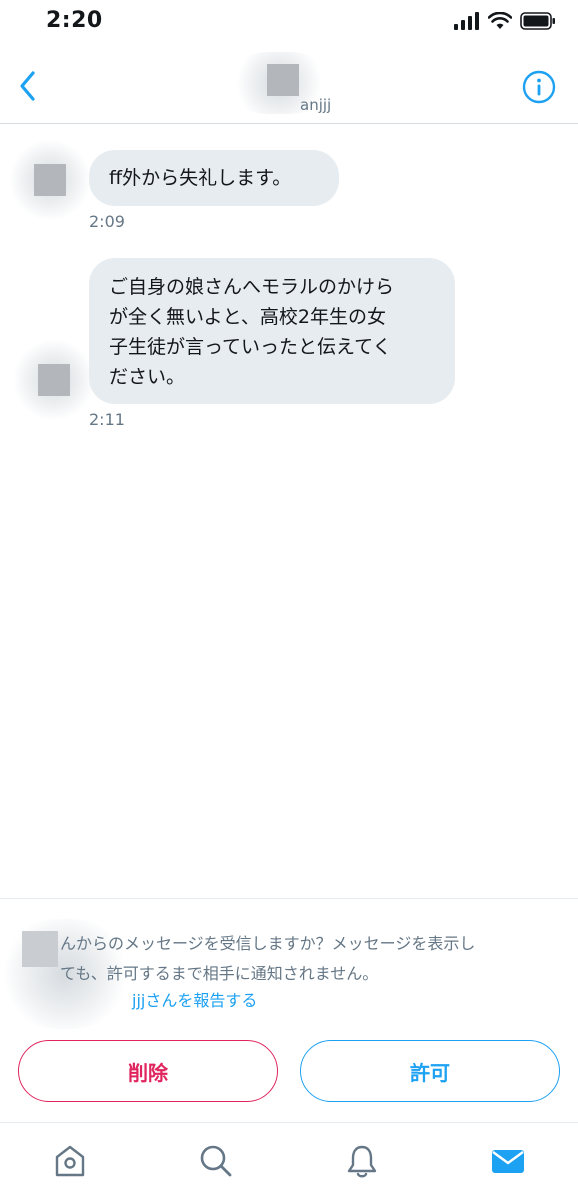  What do you see at coordinates (252, 287) in the screenshot?
I see `message-line: ご自身の娘さんへモラルのかけら` at bounding box center [252, 287].